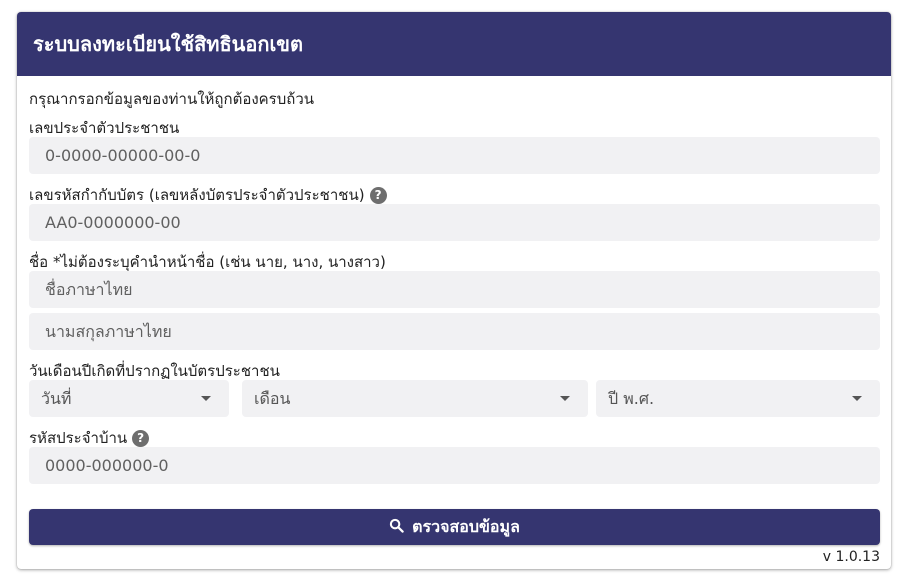 This screenshot has width=901, height=578. What do you see at coordinates (78, 438) in the screenshot?
I see `house-code-label: รหัสประจำบ้าน` at bounding box center [78, 438].